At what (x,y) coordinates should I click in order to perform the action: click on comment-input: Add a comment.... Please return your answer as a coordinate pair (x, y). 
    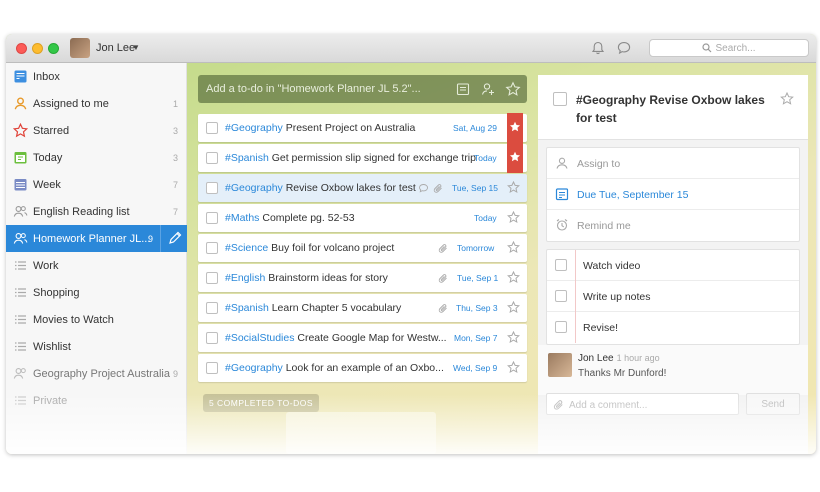
    Looking at the image, I should click on (642, 404).